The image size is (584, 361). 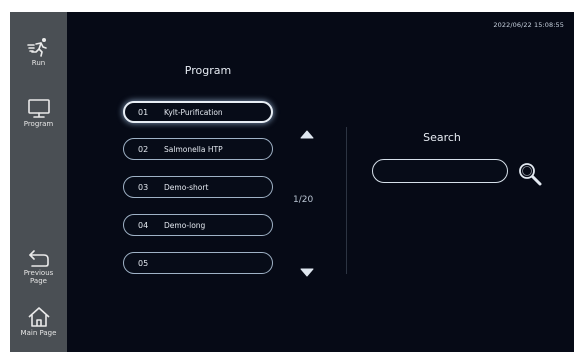 I want to click on program-name: Demo-short, so click(x=186, y=187).